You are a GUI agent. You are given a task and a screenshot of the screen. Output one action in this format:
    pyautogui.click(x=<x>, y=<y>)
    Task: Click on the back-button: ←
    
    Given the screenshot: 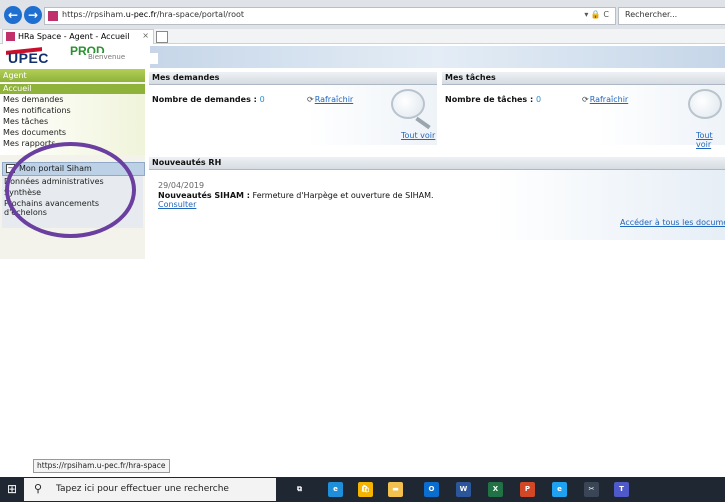 What is the action you would take?
    pyautogui.click(x=13, y=15)
    